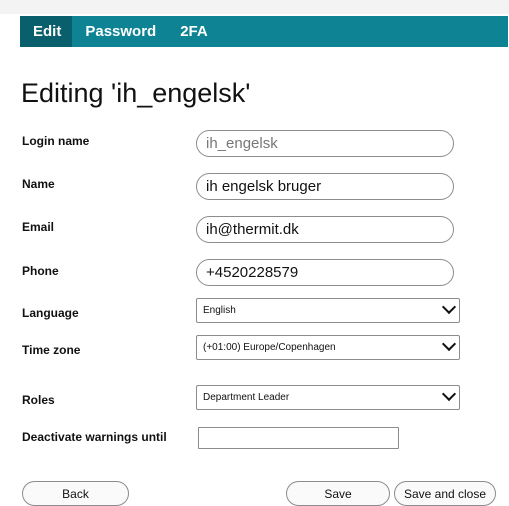 The height and width of the screenshot is (506, 509). What do you see at coordinates (325, 229) in the screenshot?
I see `email-field: ih@thermit.dk` at bounding box center [325, 229].